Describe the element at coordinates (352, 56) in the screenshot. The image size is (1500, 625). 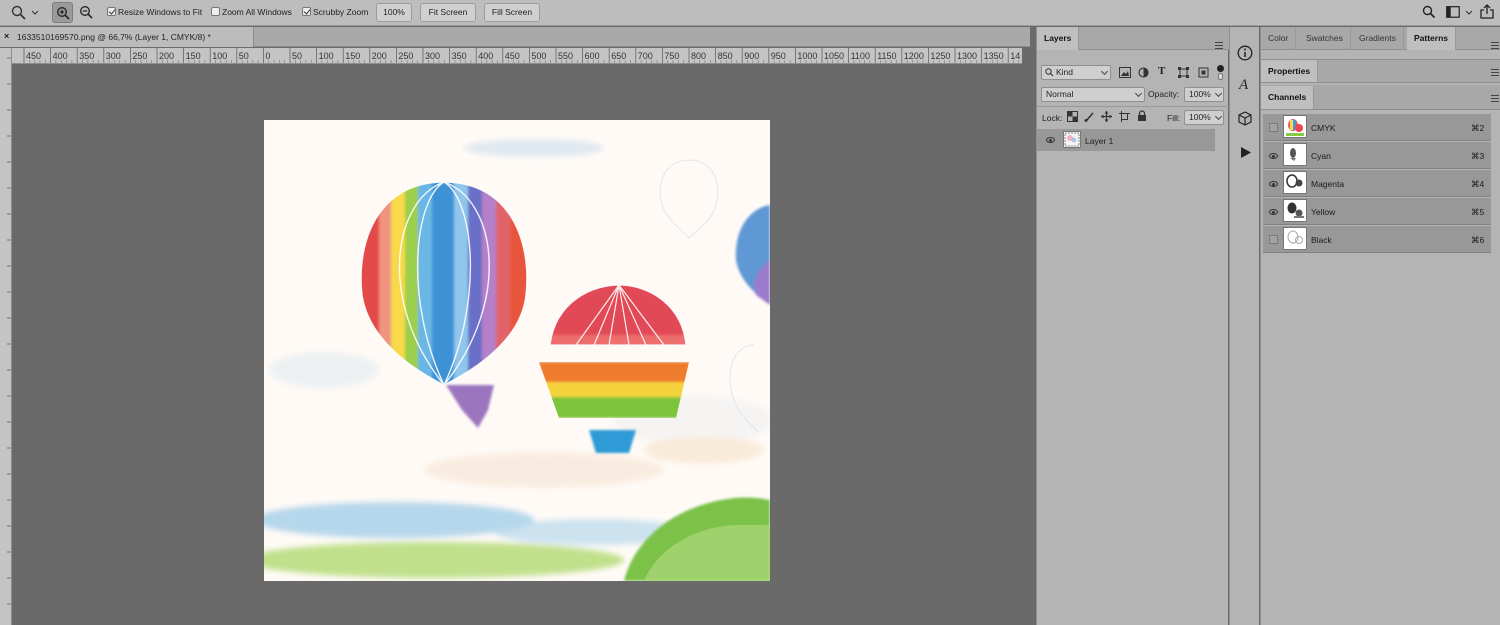
I see `ruler-label: 150` at that location.